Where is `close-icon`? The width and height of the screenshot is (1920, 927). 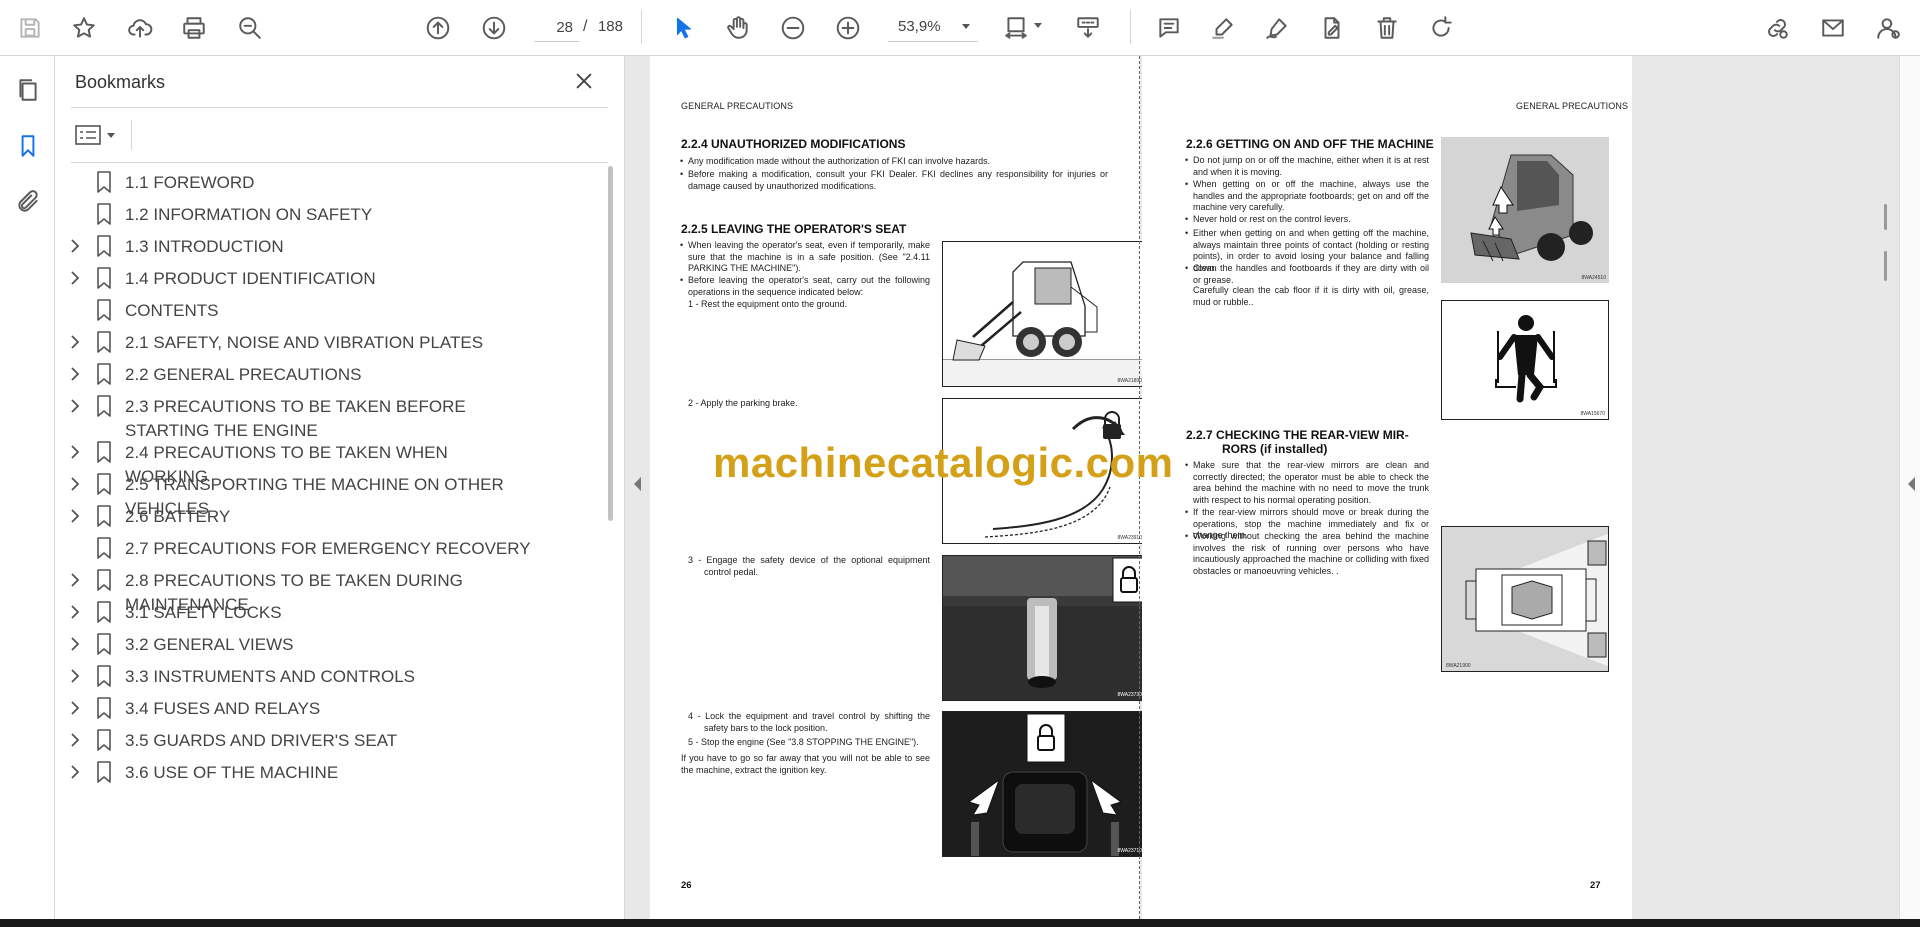
close-icon is located at coordinates (586, 83).